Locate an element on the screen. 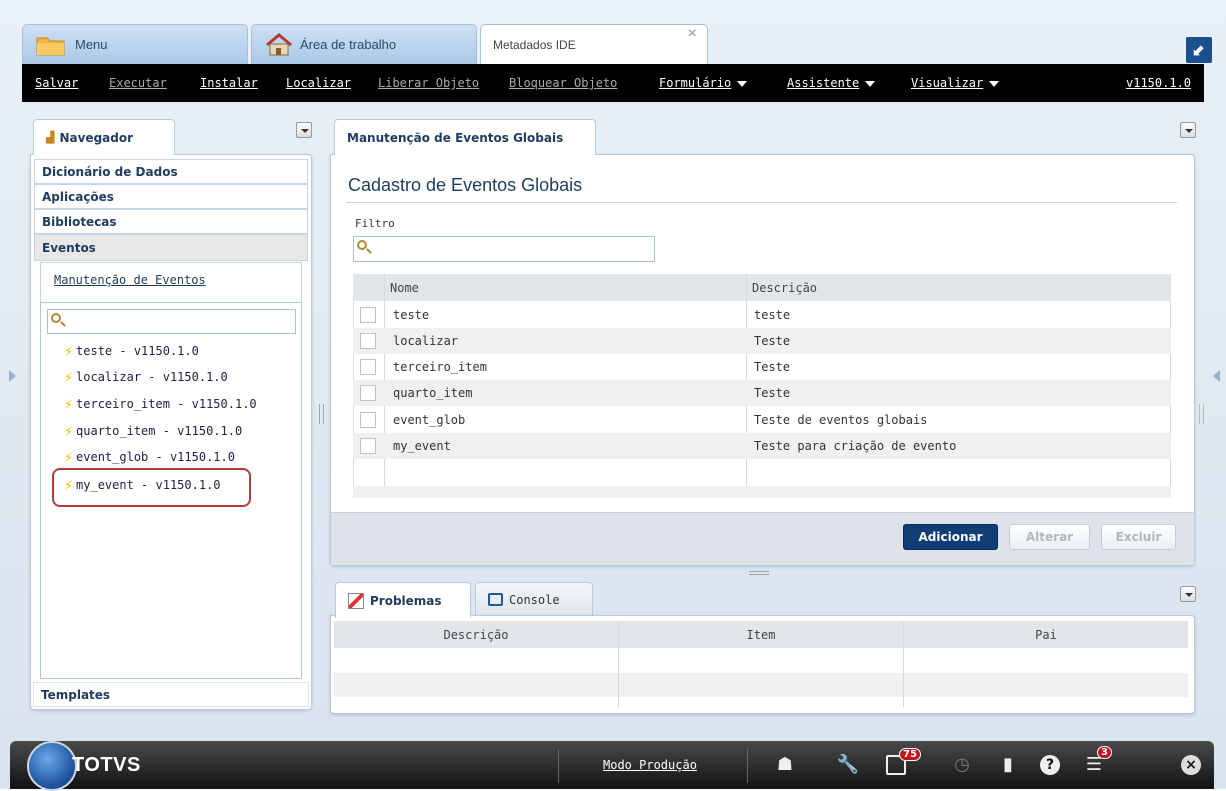  table-row-empty is located at coordinates (762, 492).